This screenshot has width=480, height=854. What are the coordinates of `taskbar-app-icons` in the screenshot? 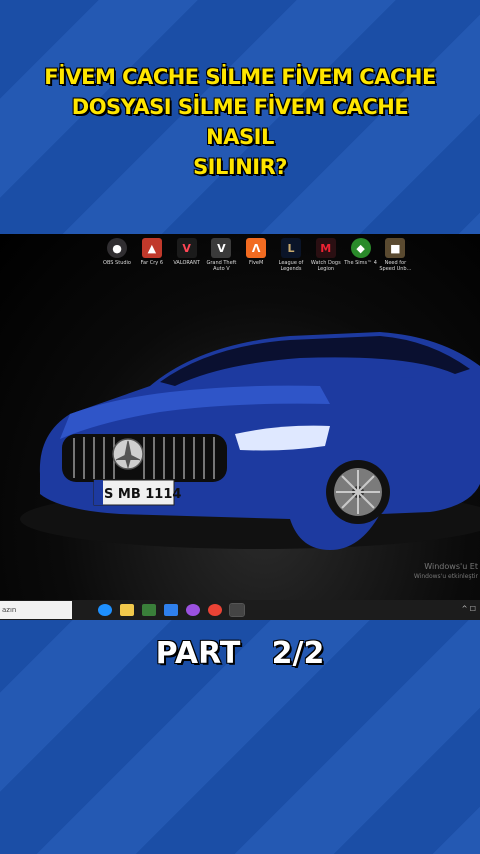 It's located at (175, 610).